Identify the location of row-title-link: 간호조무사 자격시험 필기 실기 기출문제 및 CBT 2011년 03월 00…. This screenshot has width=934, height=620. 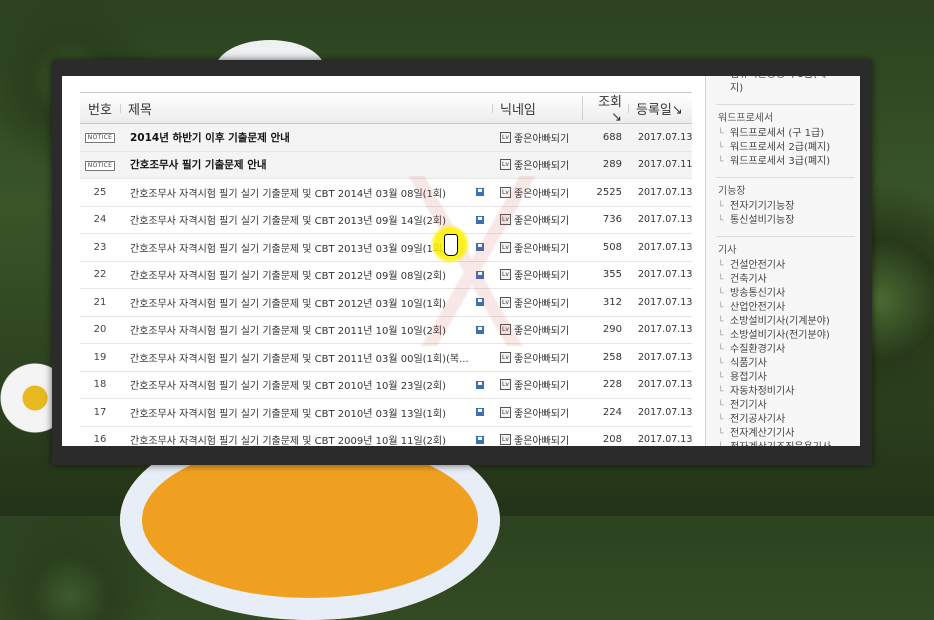
(299, 357).